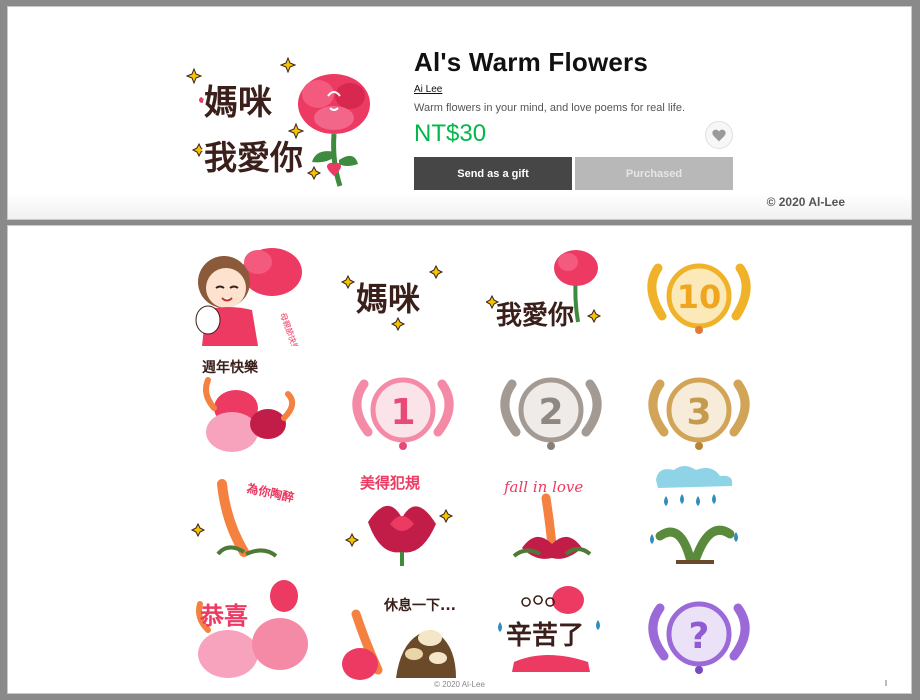 Image resolution: width=920 pixels, height=700 pixels. Describe the element at coordinates (493, 173) in the screenshot. I see `send-gift-button: Send as a gift` at that location.